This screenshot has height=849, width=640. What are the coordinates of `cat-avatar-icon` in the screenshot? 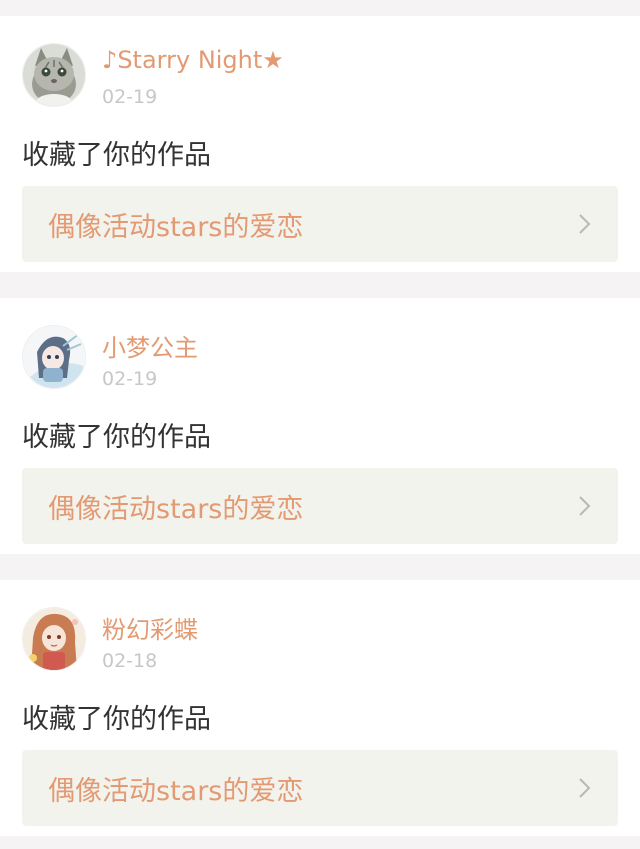 It's located at (54, 75).